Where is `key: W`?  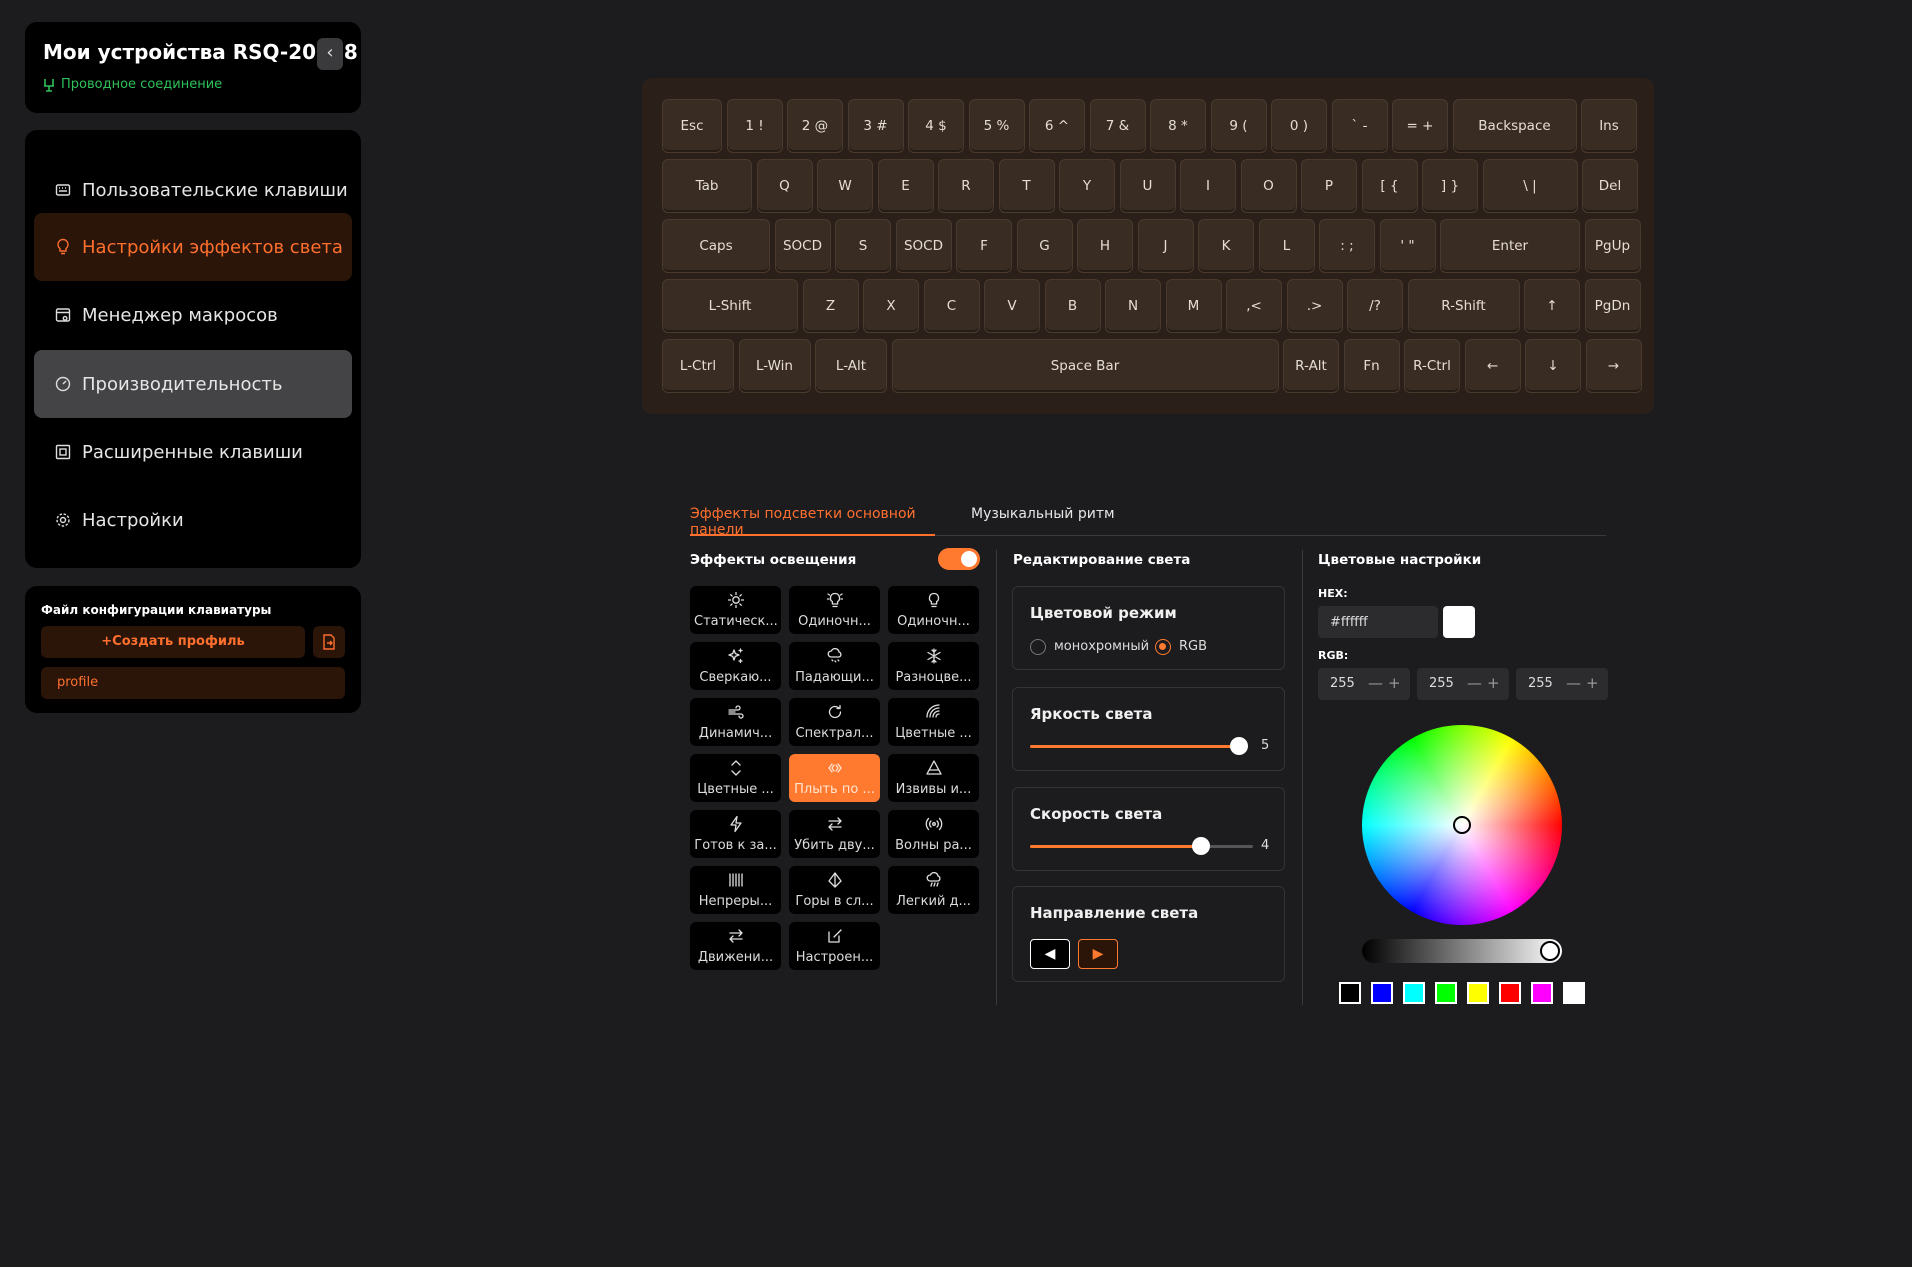 key: W is located at coordinates (845, 186).